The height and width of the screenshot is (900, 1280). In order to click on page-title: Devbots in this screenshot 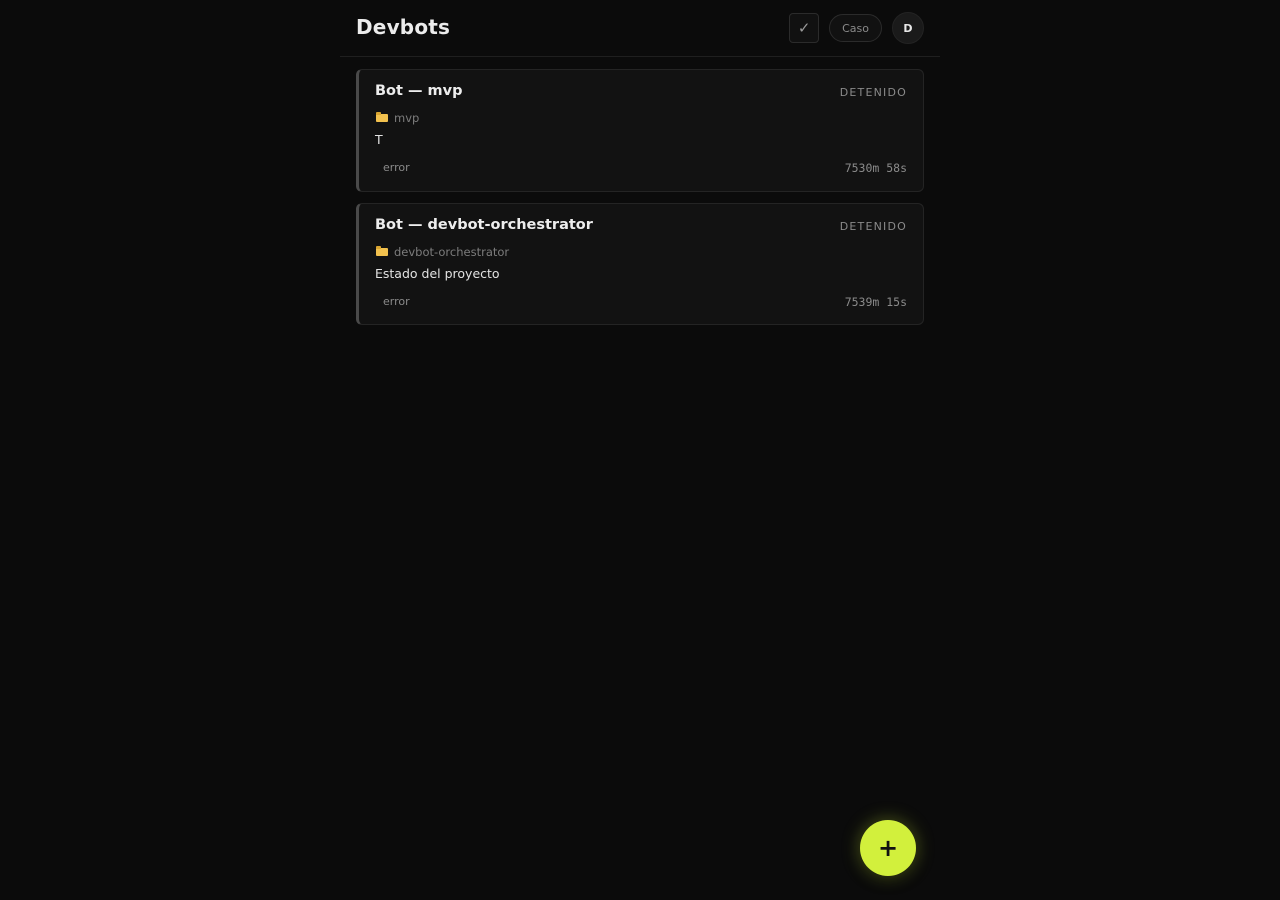, I will do `click(403, 27)`.